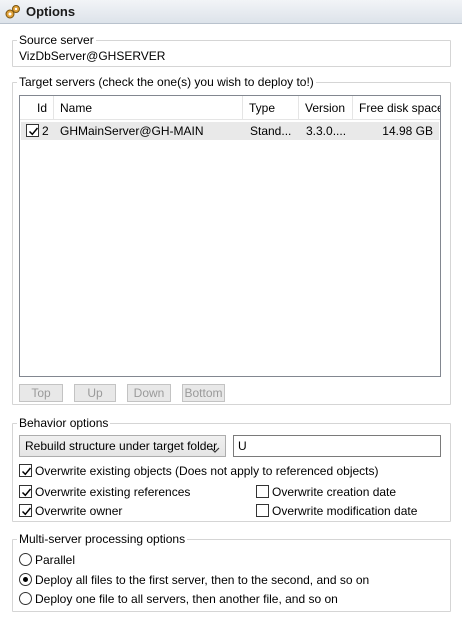  Describe the element at coordinates (396, 108) in the screenshot. I see `column-header-free-disk: Free disk space` at that location.